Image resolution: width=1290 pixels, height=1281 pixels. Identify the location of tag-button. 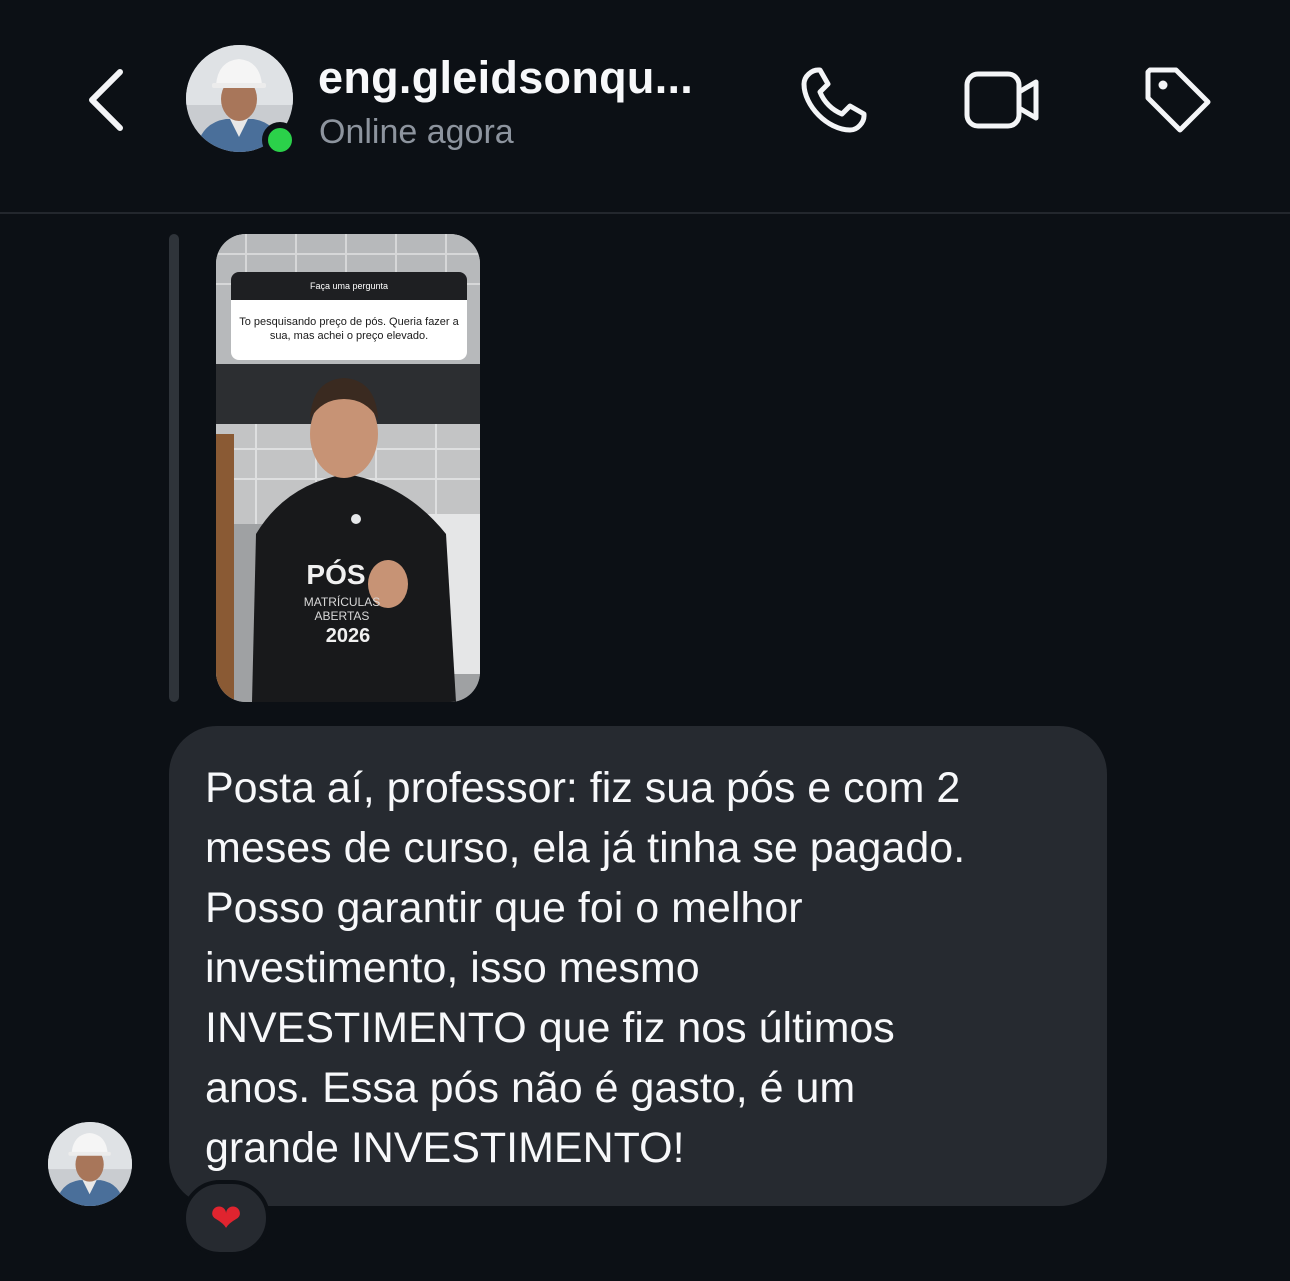
(1178, 100).